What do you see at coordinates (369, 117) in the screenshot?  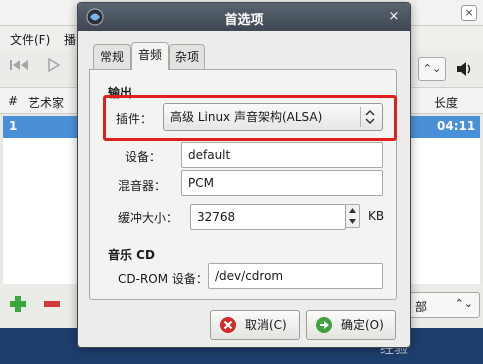 I see `combo-arrows-icon` at bounding box center [369, 117].